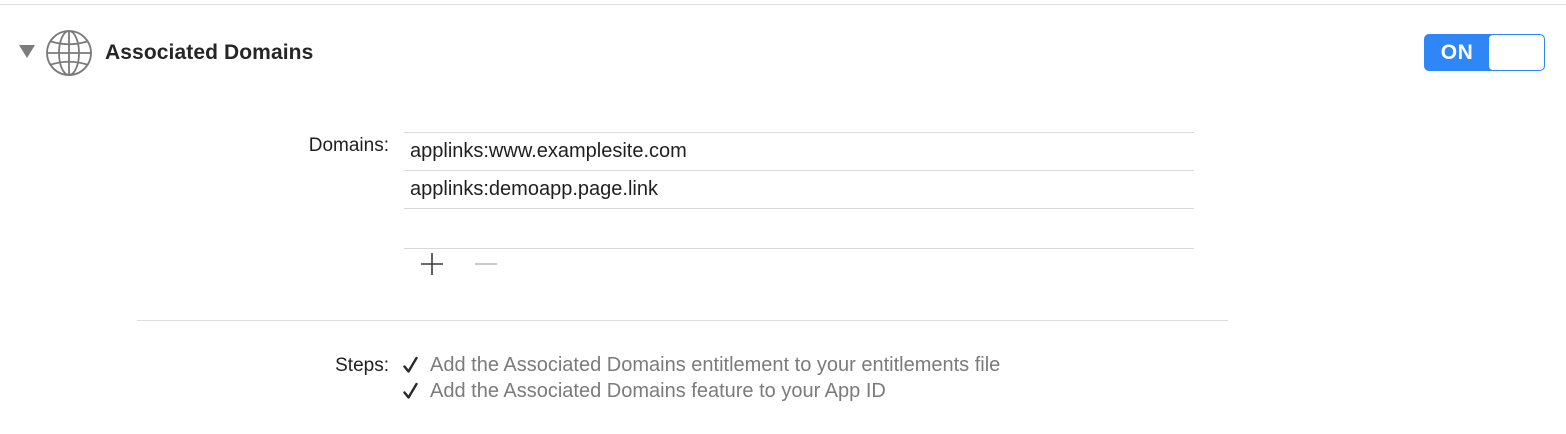 The height and width of the screenshot is (434, 1566). What do you see at coordinates (1484, 52) in the screenshot?
I see `capability-toggle: ON` at bounding box center [1484, 52].